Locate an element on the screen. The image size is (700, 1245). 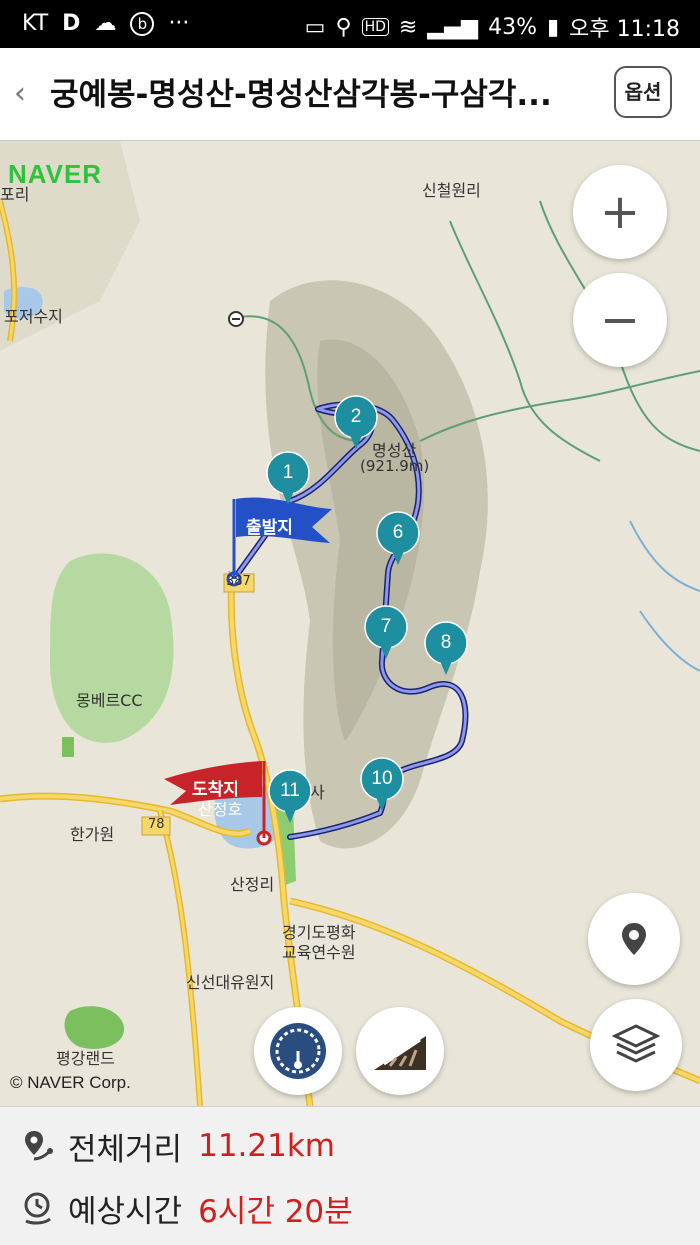
start-flag-label: 출발지 is located at coordinates (269, 528).